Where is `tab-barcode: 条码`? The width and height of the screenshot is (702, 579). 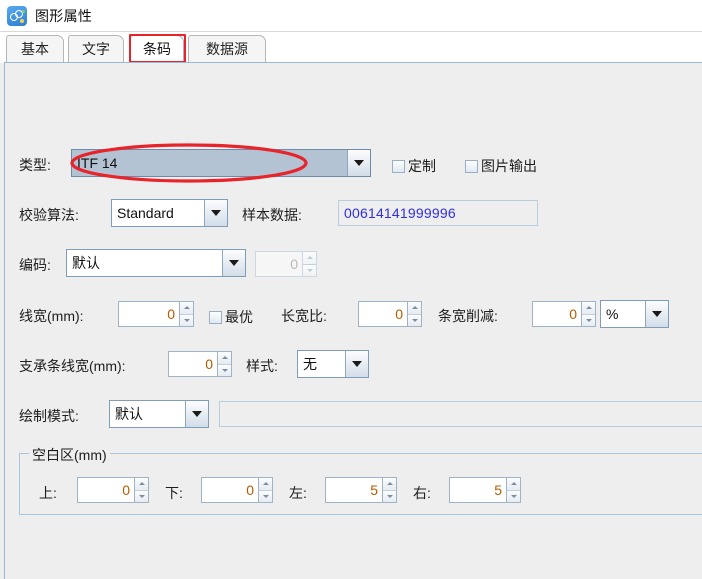 tab-barcode: 条码 is located at coordinates (157, 48).